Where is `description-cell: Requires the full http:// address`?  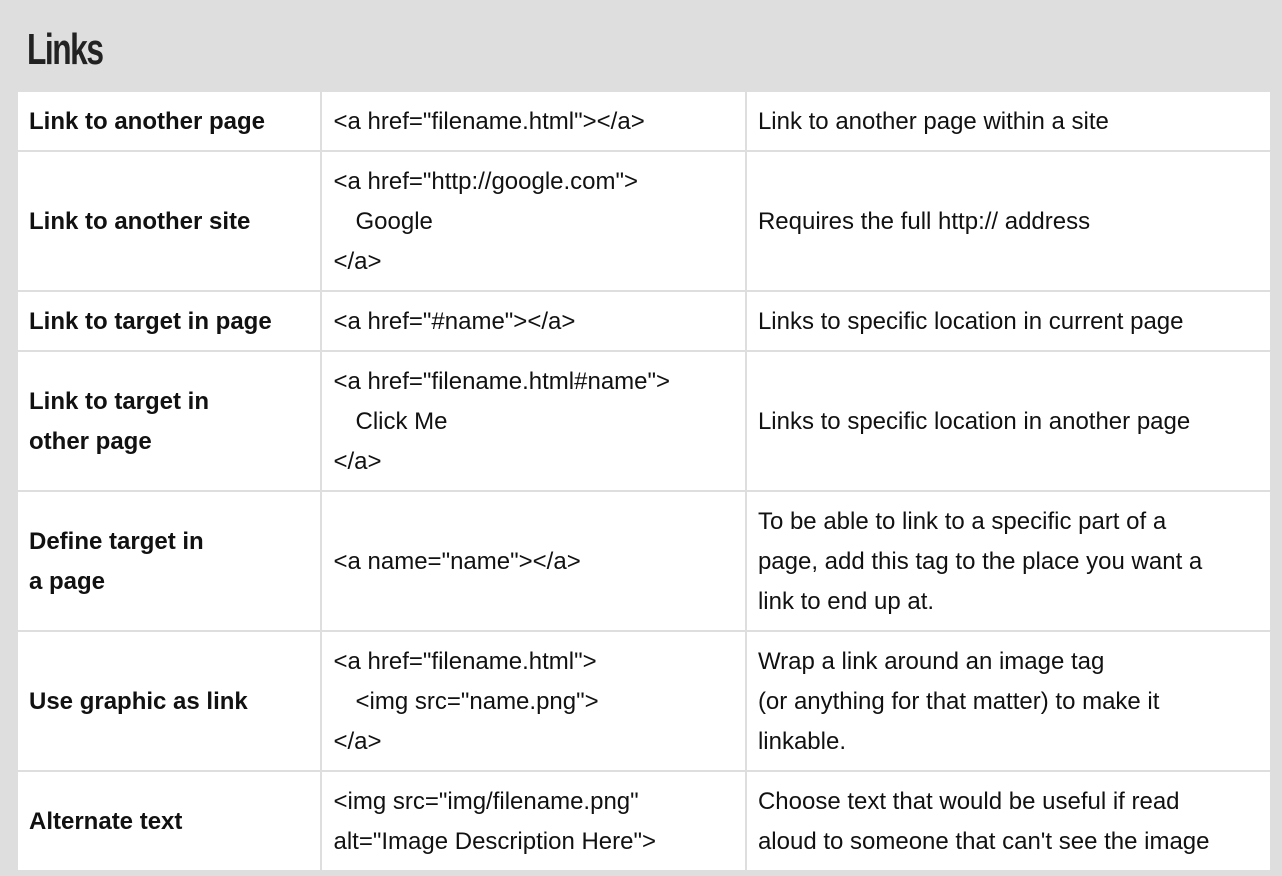 description-cell: Requires the full http:// address is located at coordinates (1008, 221).